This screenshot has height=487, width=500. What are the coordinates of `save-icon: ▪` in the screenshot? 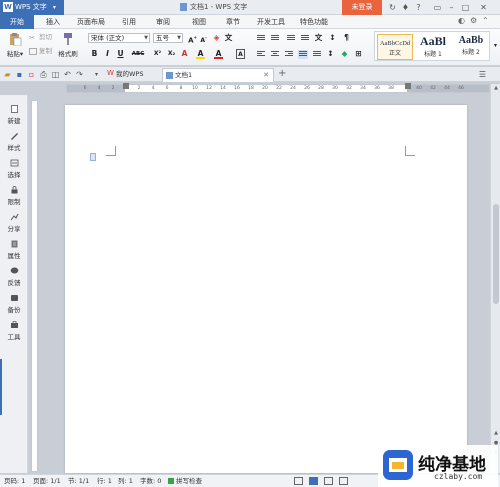 It's located at (19, 74).